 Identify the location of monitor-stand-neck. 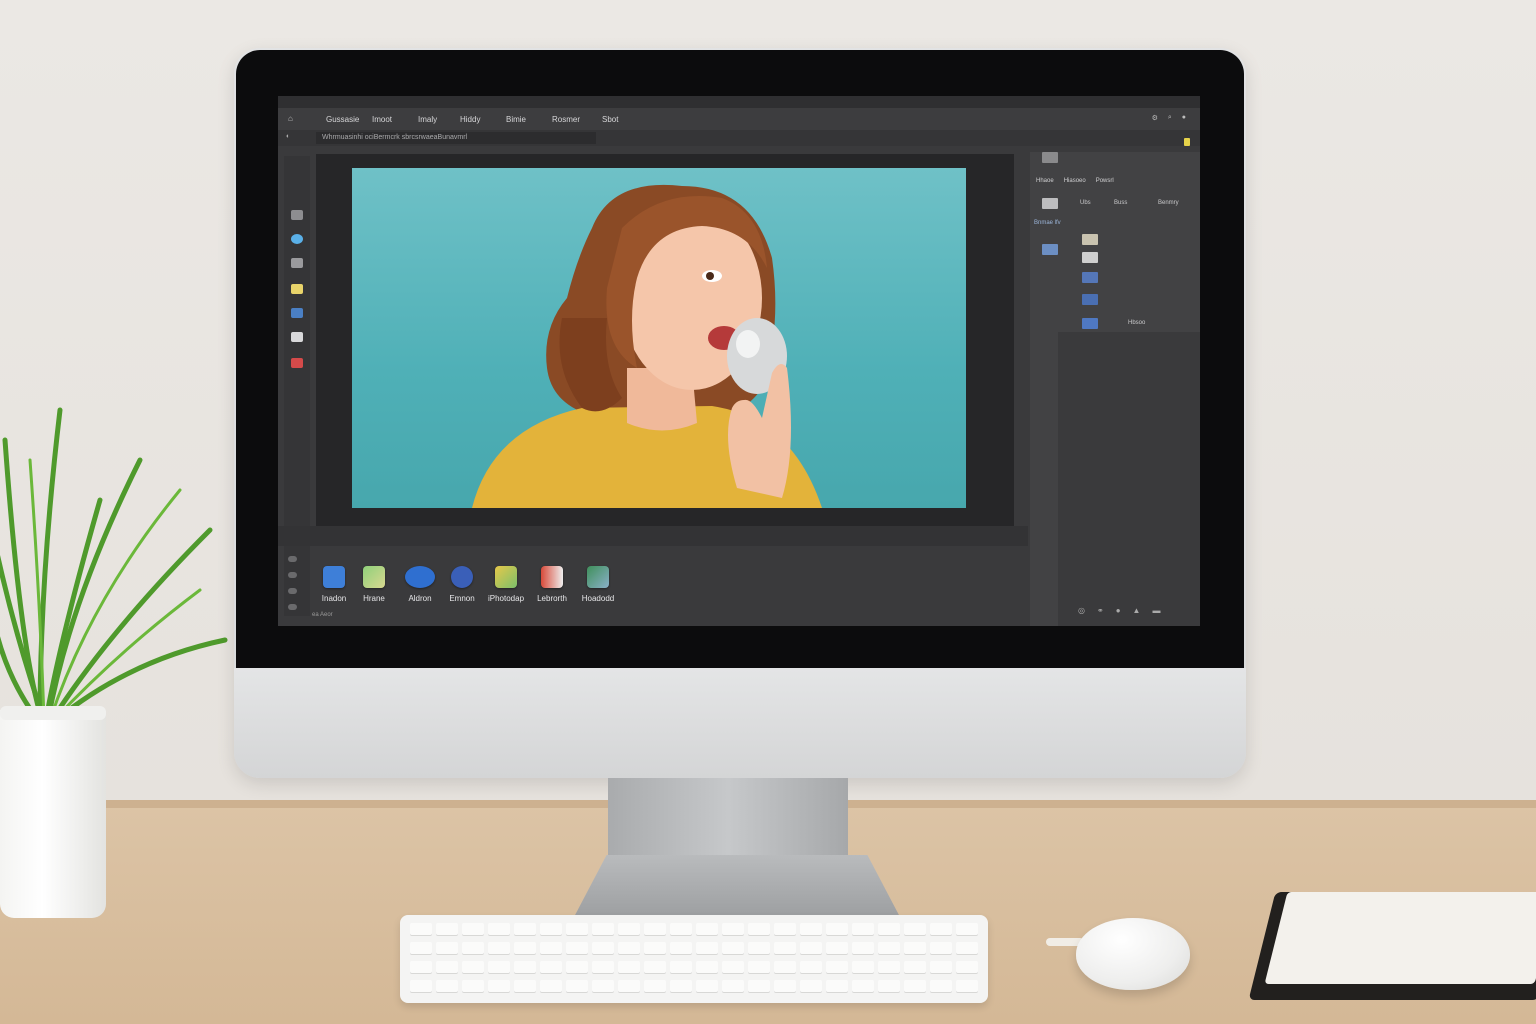
(728, 818).